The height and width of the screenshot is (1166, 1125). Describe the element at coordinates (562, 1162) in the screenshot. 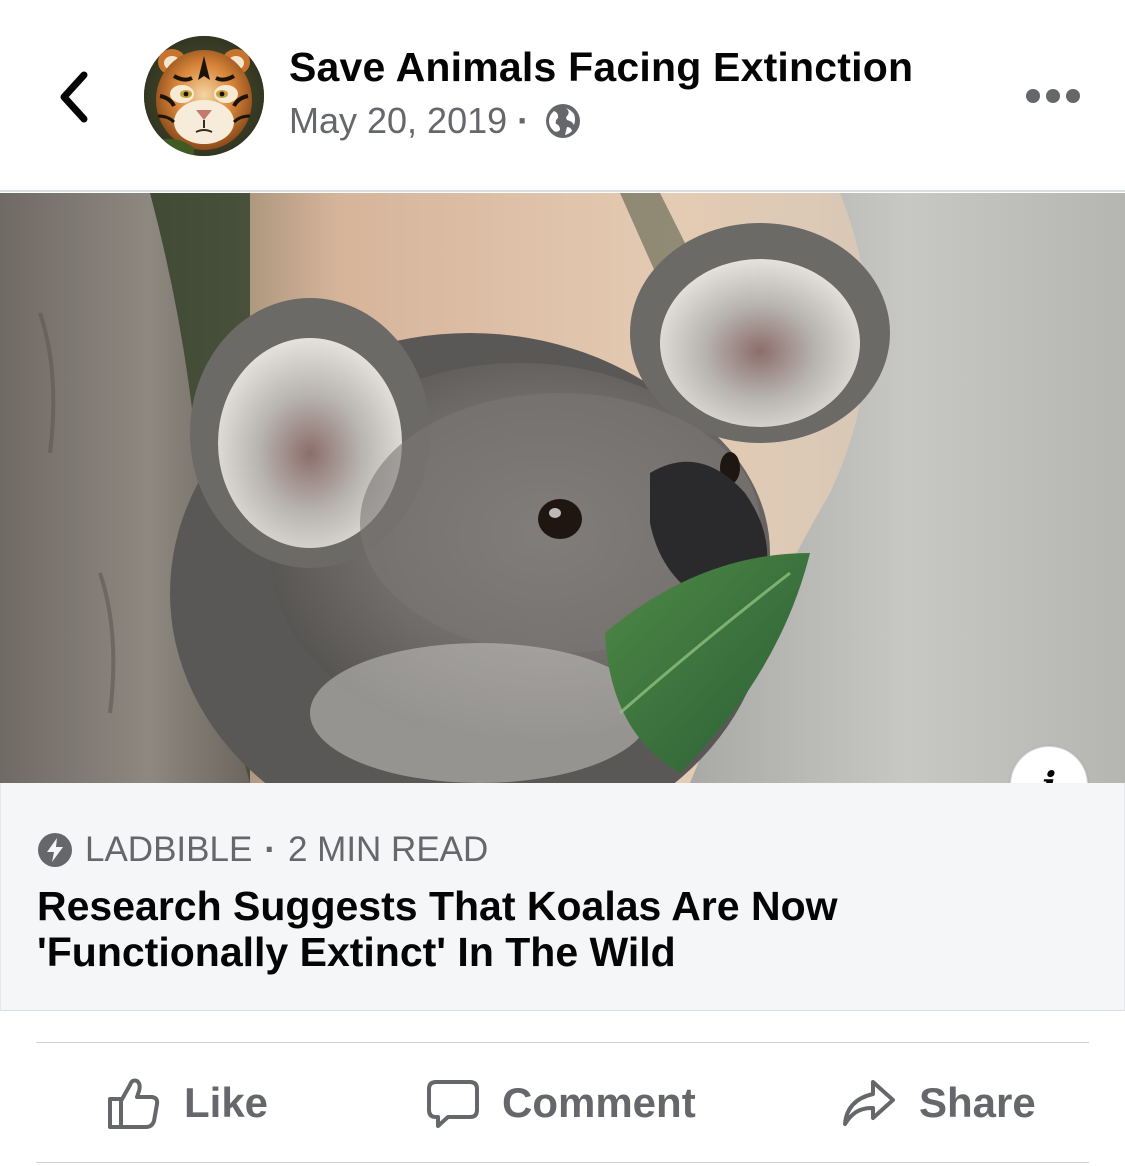

I see `actions-divider-bottom` at that location.